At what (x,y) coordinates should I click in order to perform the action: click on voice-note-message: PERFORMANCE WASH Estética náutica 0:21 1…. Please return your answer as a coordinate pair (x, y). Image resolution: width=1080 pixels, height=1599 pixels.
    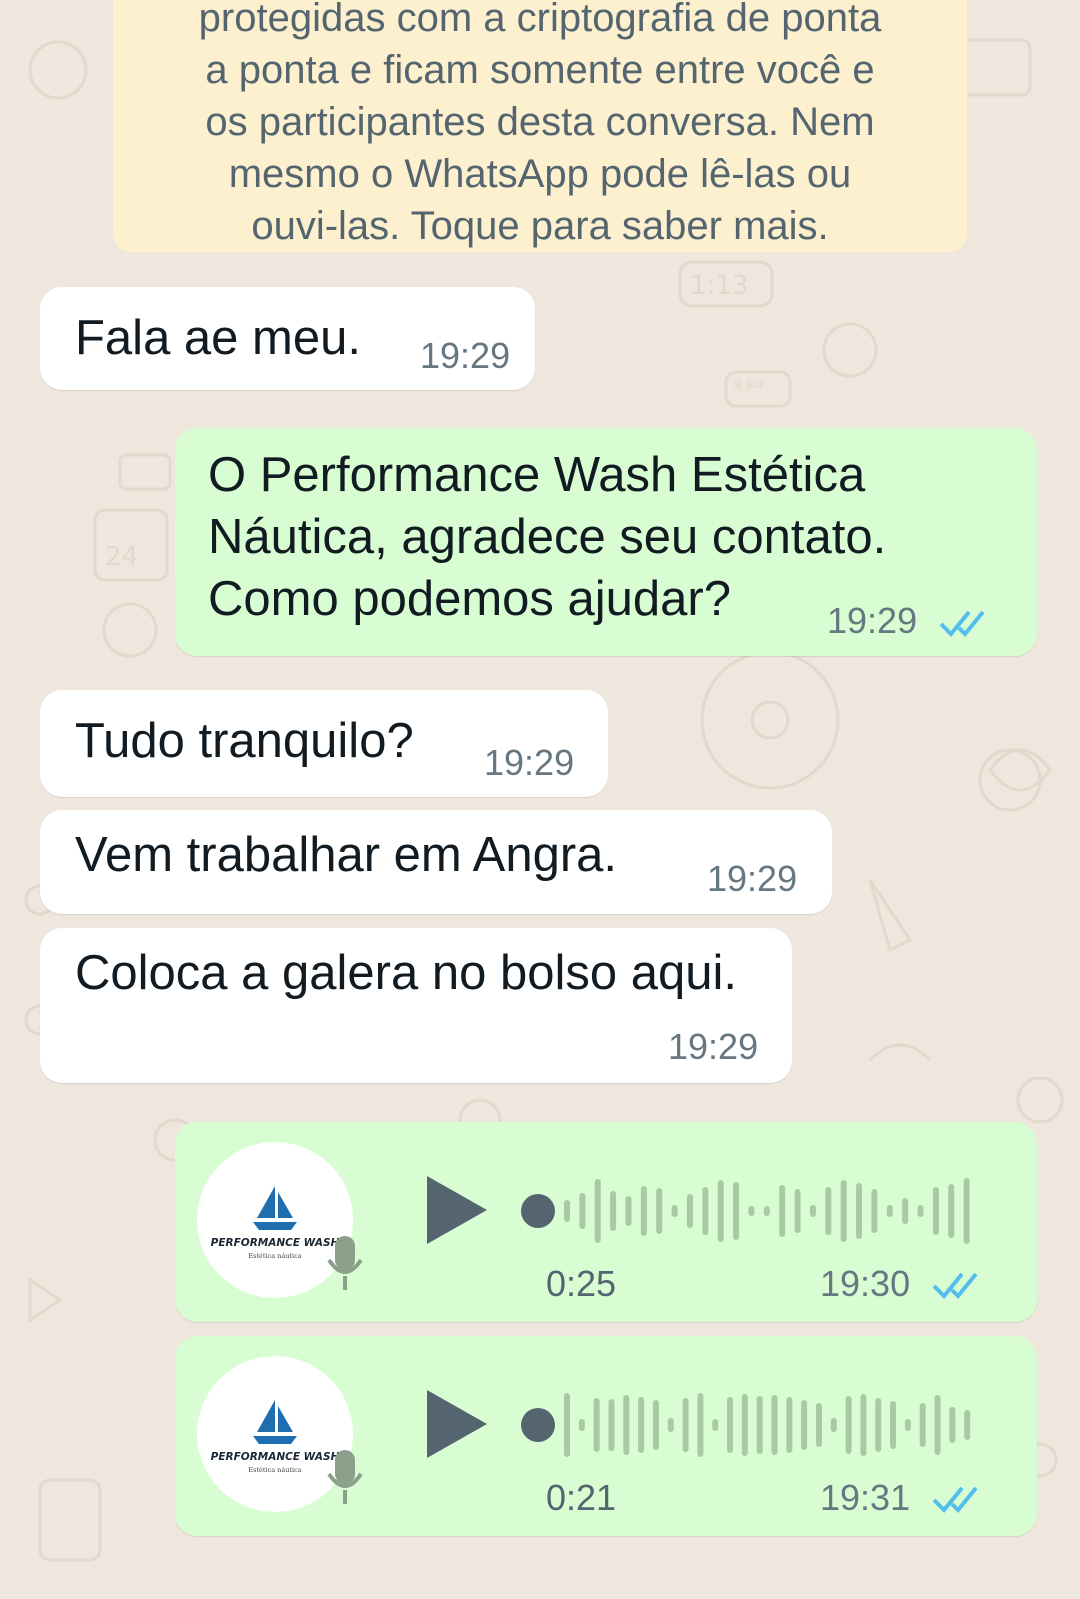
    Looking at the image, I should click on (606, 1436).